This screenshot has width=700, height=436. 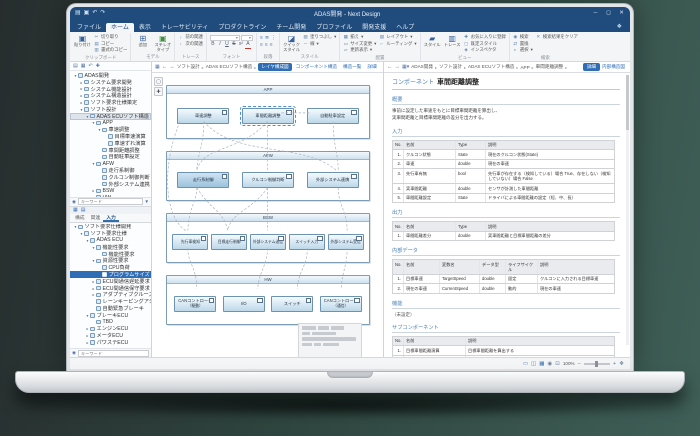 What do you see at coordinates (110, 82) in the screenshot?
I see `tree-item: ▸ システム要求開発` at bounding box center [110, 82].